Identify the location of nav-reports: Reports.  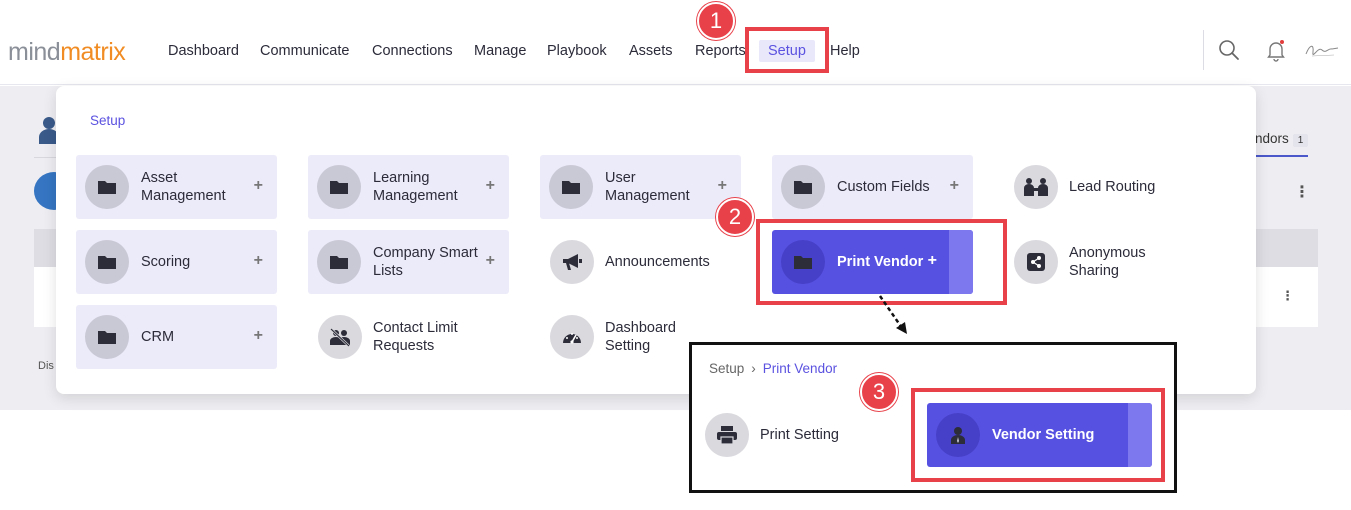
(720, 51).